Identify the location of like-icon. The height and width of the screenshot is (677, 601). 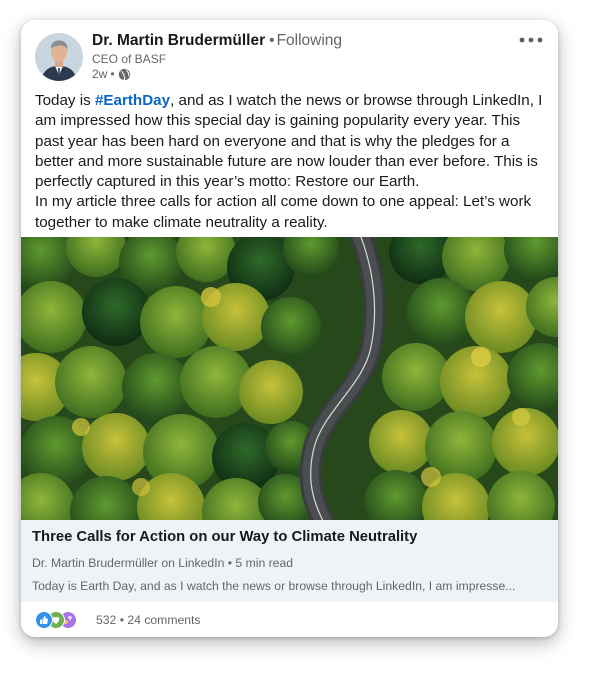
(44, 620).